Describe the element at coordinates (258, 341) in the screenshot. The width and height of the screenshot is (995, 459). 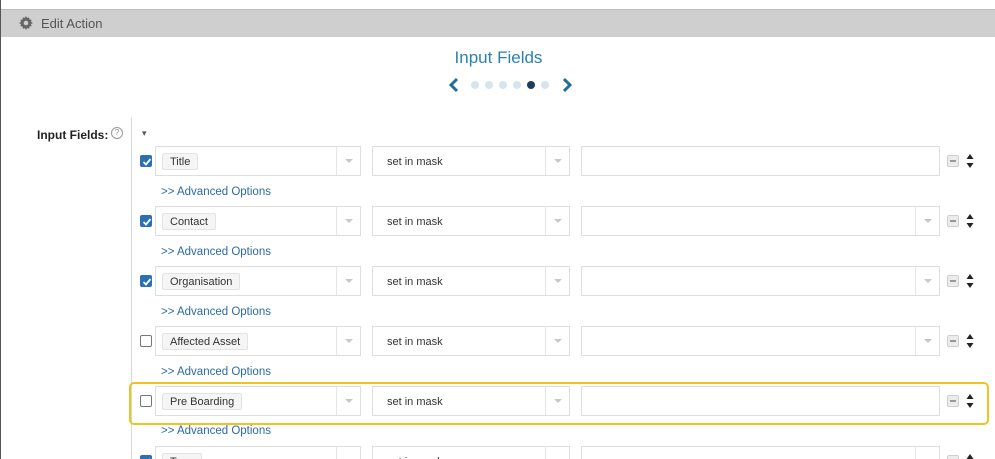
I see `field-select: Affected Asset` at that location.